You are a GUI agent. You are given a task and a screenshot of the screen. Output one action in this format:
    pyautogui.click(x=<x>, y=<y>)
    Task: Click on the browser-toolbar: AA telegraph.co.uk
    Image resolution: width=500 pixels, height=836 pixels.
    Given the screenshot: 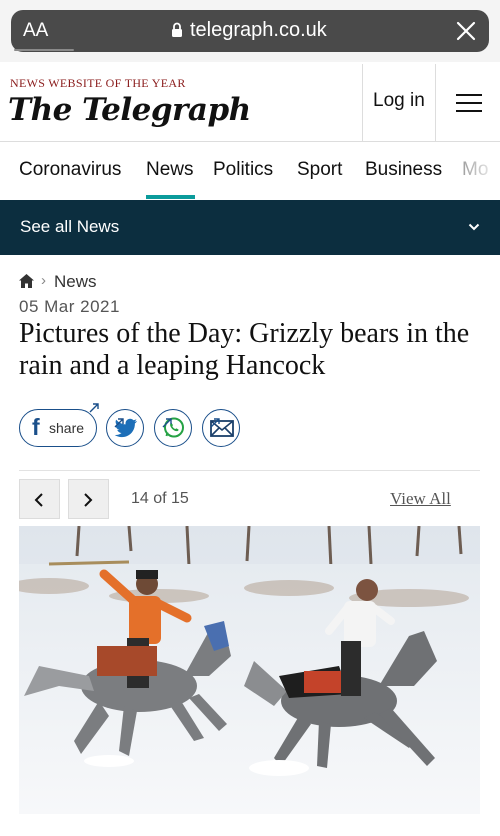 What is the action you would take?
    pyautogui.click(x=250, y=31)
    